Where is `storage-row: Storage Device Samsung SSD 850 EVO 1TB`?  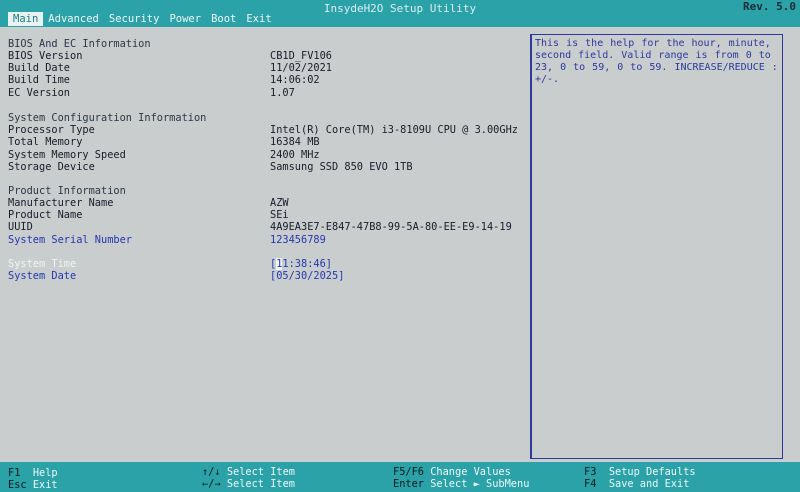 storage-row: Storage Device Samsung SSD 850 EVO 1TB is located at coordinates (268, 167).